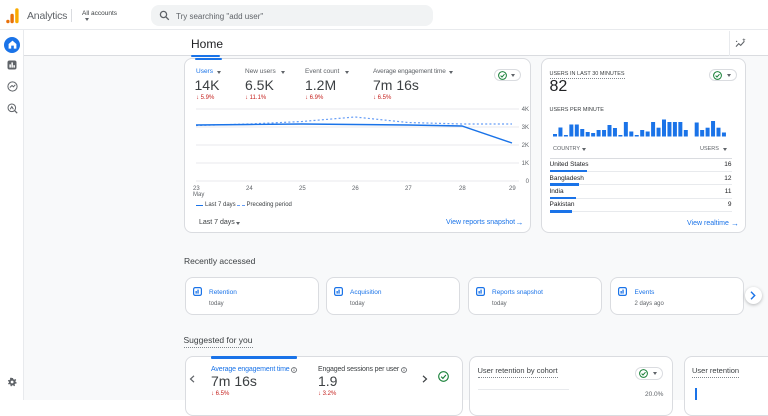  What do you see at coordinates (462, 189) in the screenshot?
I see `svg-text: 28` at bounding box center [462, 189].